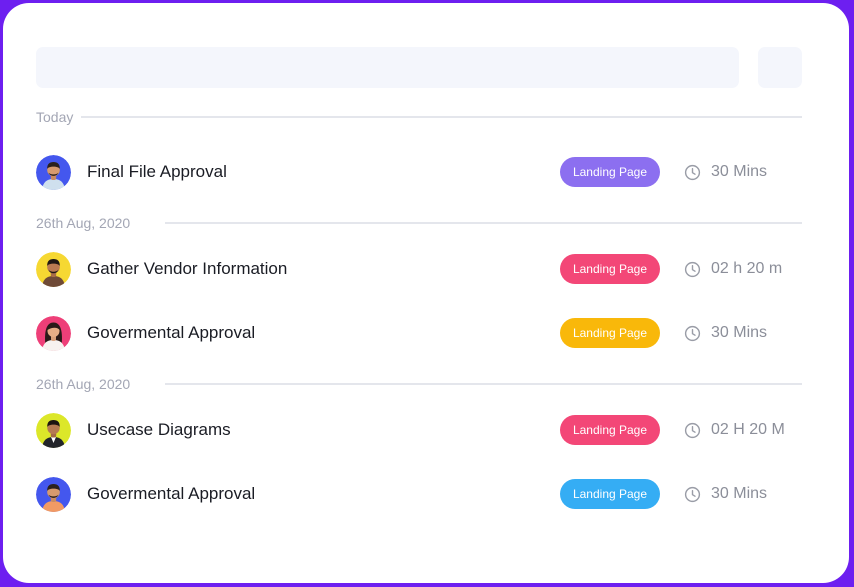 This screenshot has width=854, height=587. What do you see at coordinates (780, 67) in the screenshot?
I see `filter-button` at bounding box center [780, 67].